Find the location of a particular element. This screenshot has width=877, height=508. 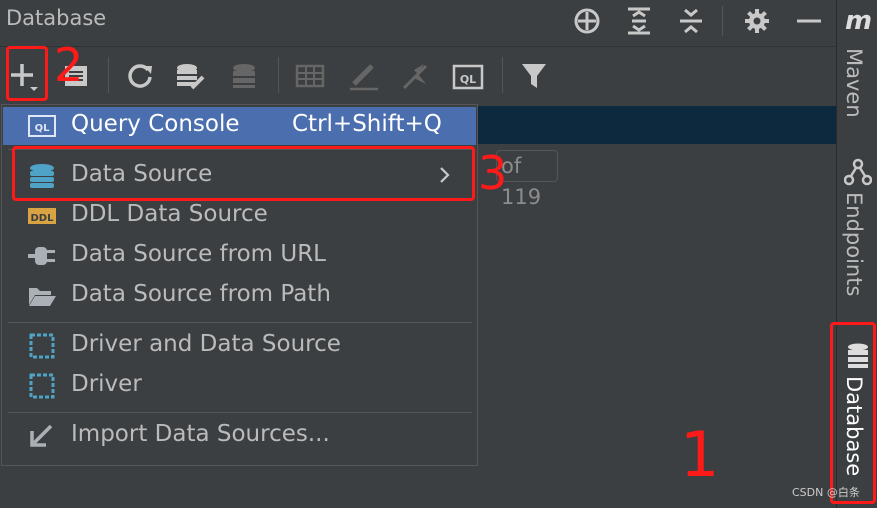

expand-all-icon is located at coordinates (639, 21).